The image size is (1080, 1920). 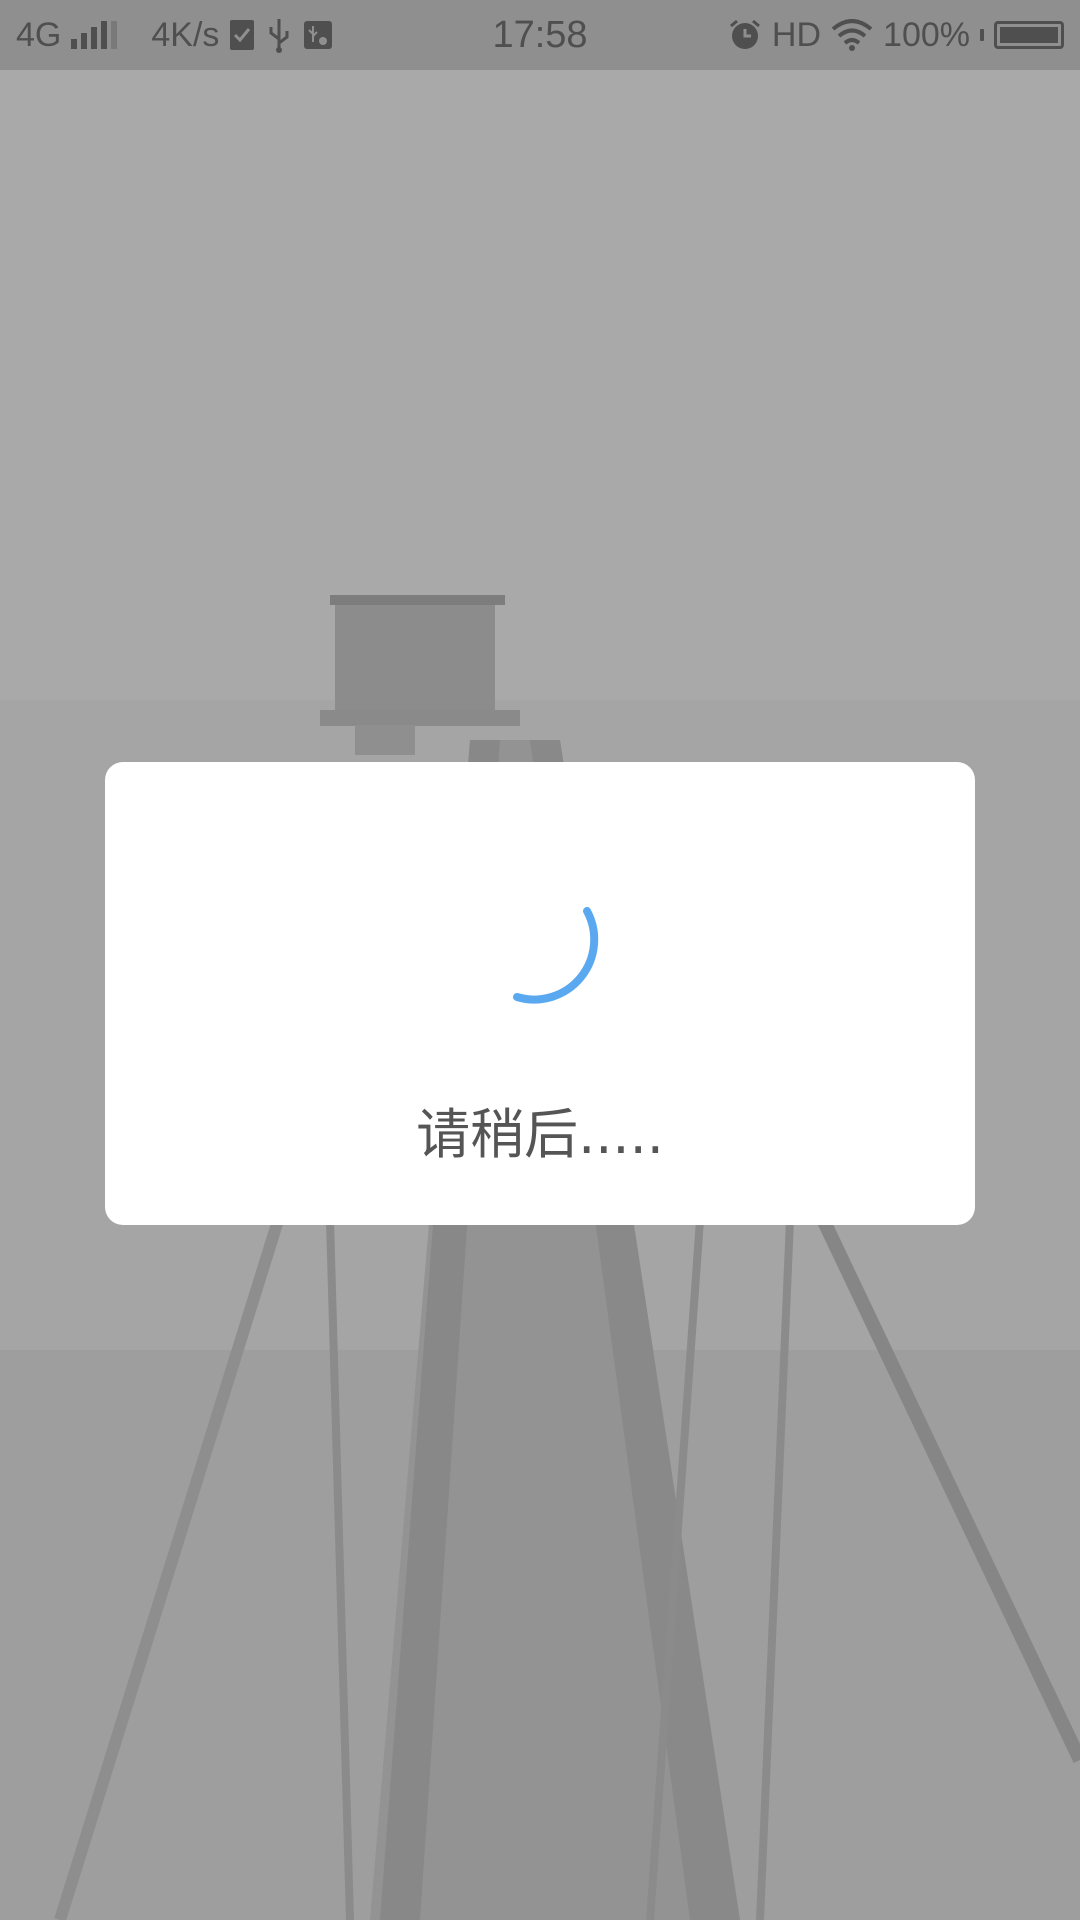 I want to click on wifi-icon, so click(x=852, y=35).